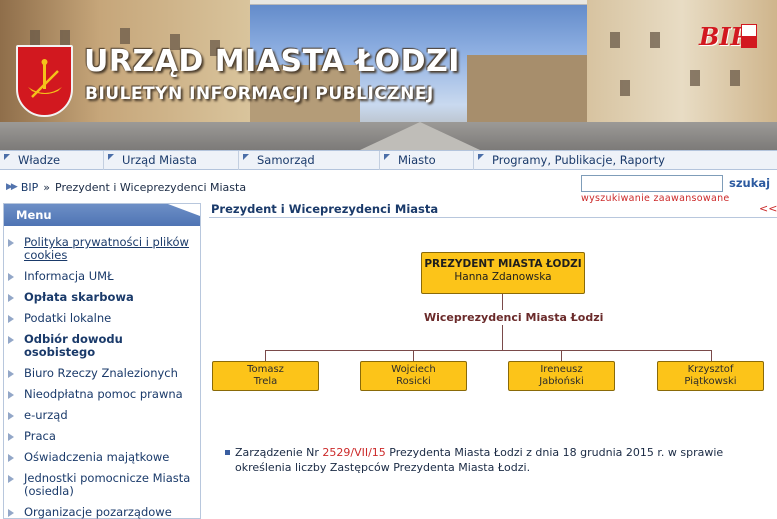 This screenshot has height=519, width=777. I want to click on nav-item-miasto: Miasto, so click(427, 160).